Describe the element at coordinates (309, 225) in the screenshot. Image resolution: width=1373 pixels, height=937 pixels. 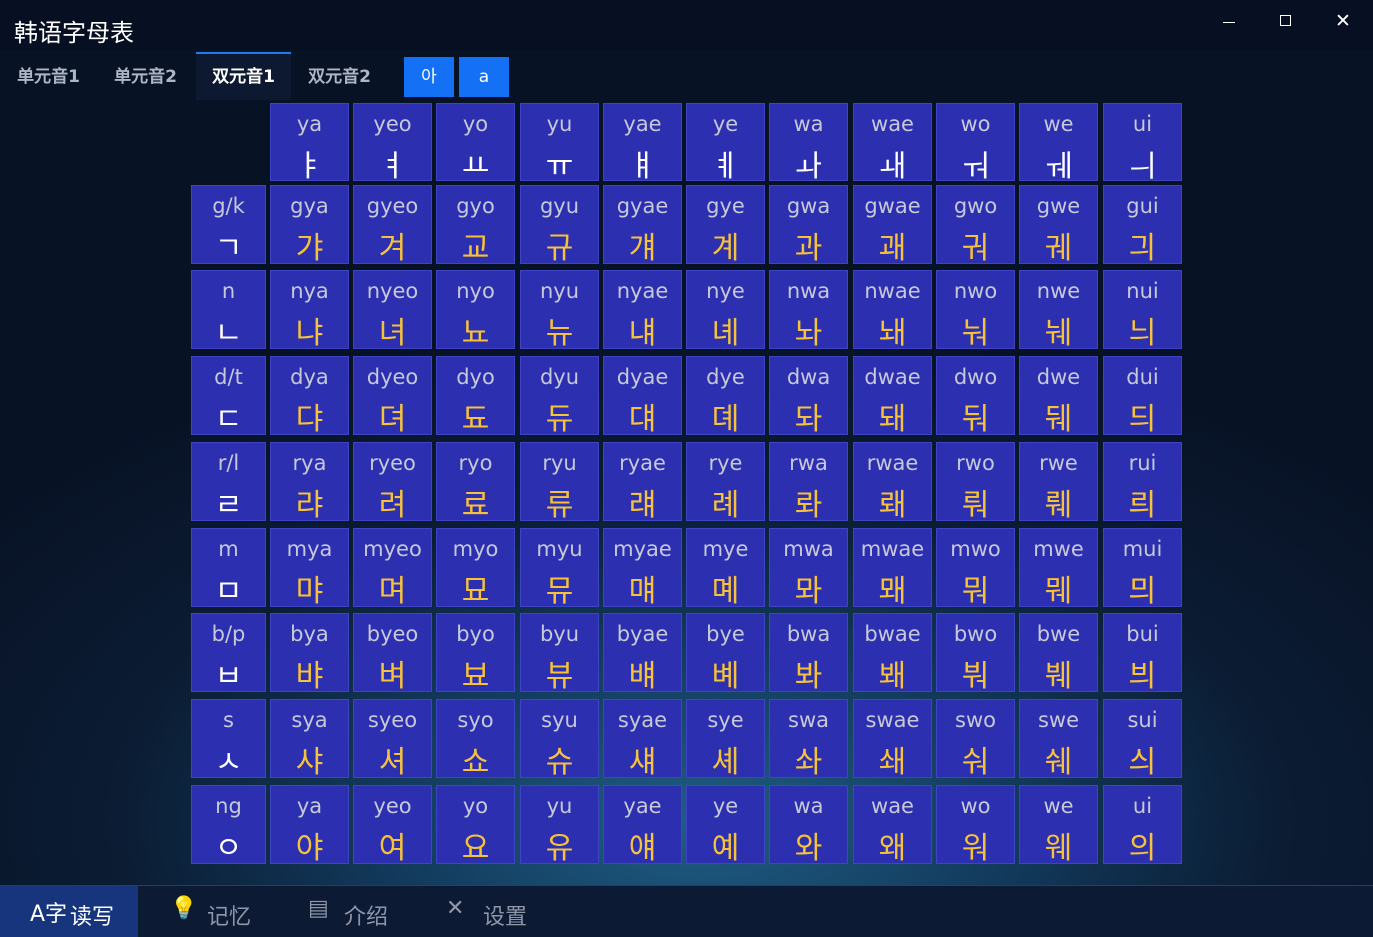
I see `syllable-cell: gya 갸` at that location.